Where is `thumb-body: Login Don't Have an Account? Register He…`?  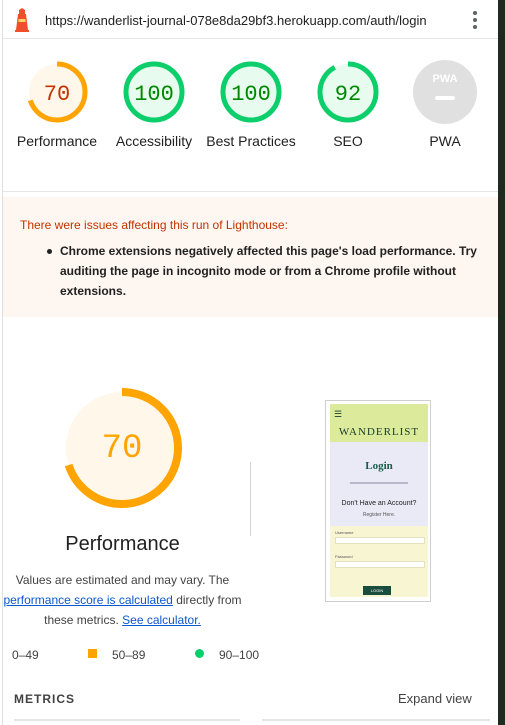
thumb-body: Login Don't Have an Account? Register He… is located at coordinates (379, 519).